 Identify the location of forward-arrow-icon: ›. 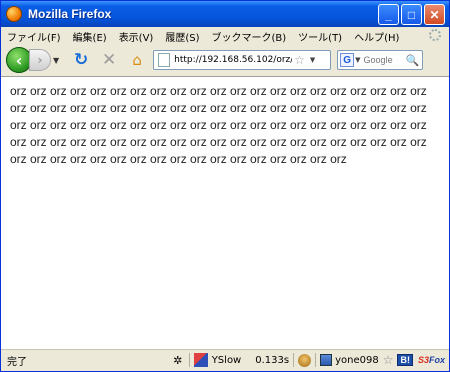
(40, 60).